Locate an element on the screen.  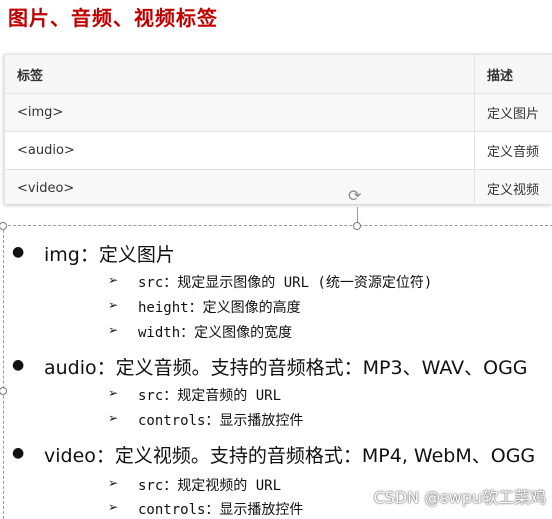
table-header-row: 标签 描述 is located at coordinates (278, 74).